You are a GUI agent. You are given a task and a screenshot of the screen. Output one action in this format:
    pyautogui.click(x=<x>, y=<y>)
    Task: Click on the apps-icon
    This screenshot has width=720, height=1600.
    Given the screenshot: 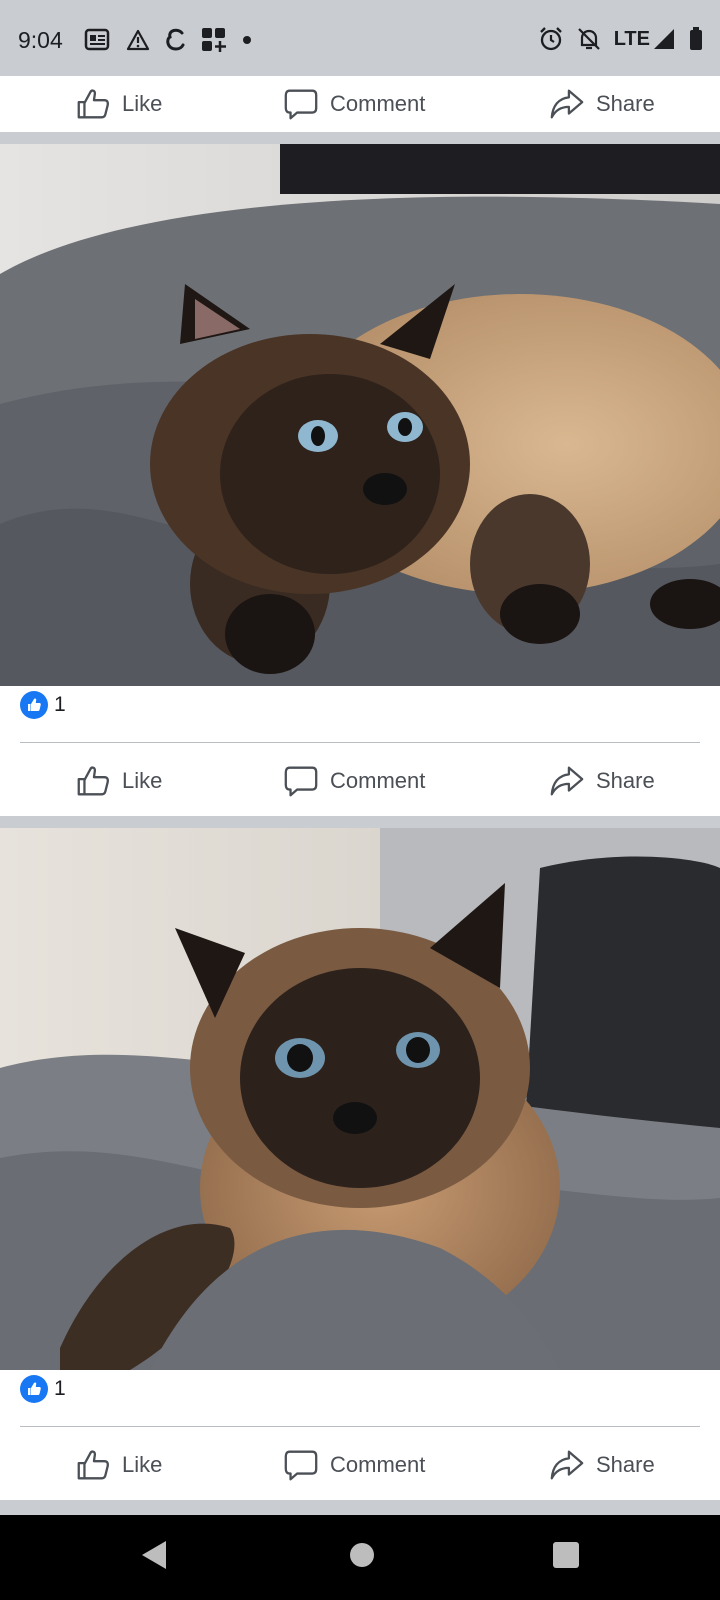 What is the action you would take?
    pyautogui.click(x=214, y=40)
    